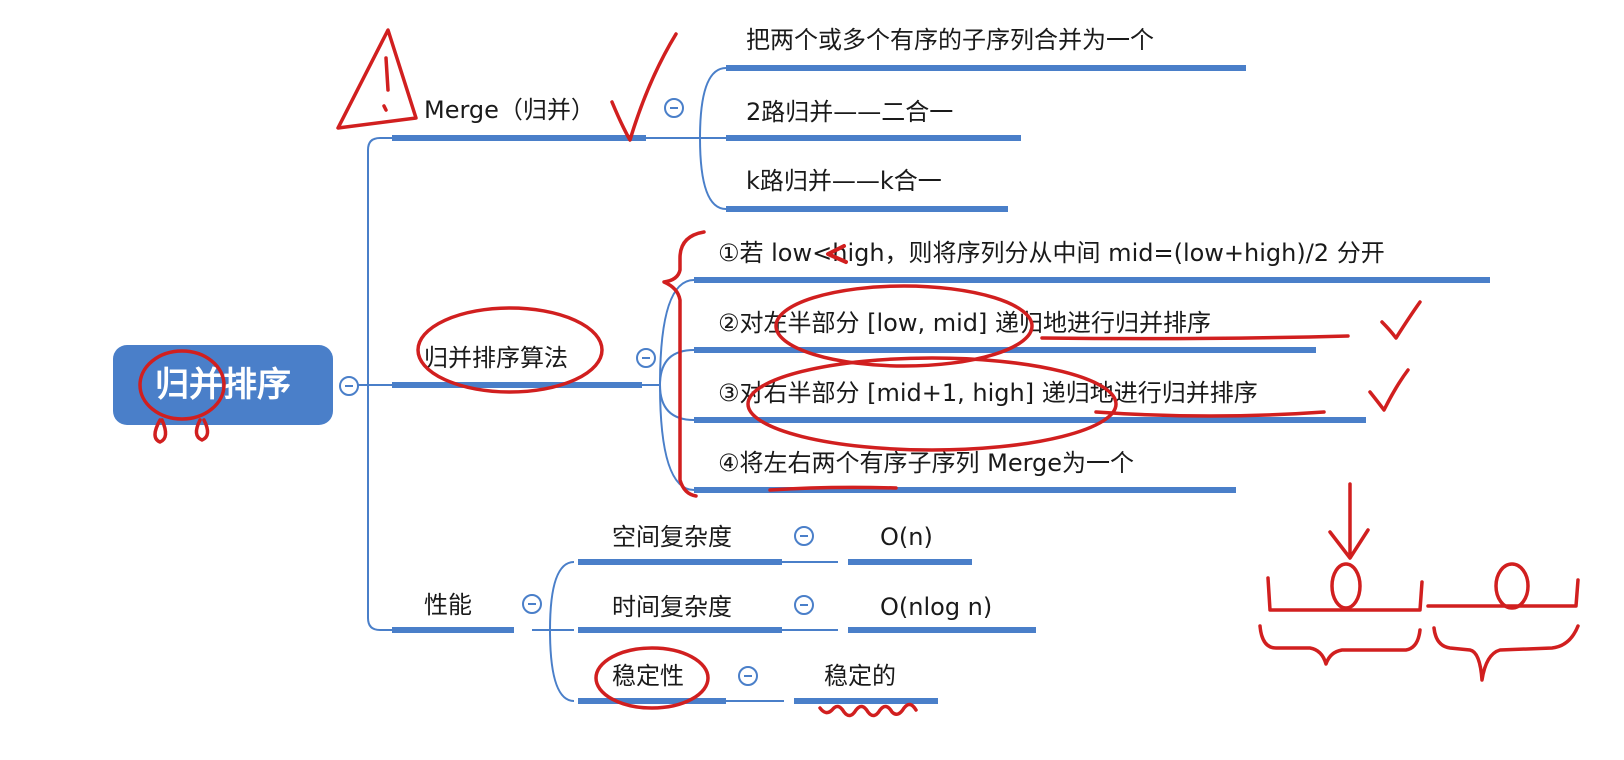 The height and width of the screenshot is (760, 1624). What do you see at coordinates (677, 367) in the screenshot?
I see `step-2-link` at bounding box center [677, 367].